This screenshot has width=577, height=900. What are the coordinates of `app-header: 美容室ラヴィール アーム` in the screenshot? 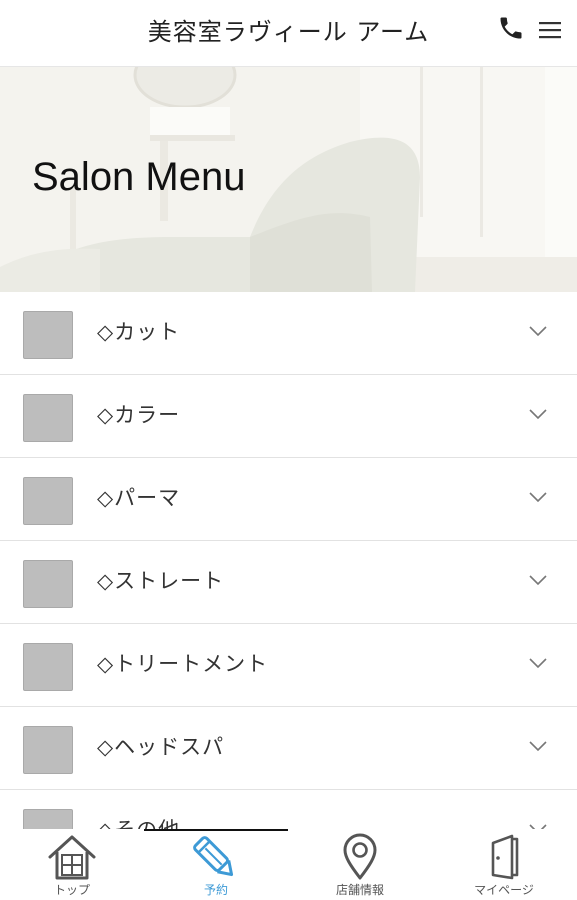 It's located at (288, 33).